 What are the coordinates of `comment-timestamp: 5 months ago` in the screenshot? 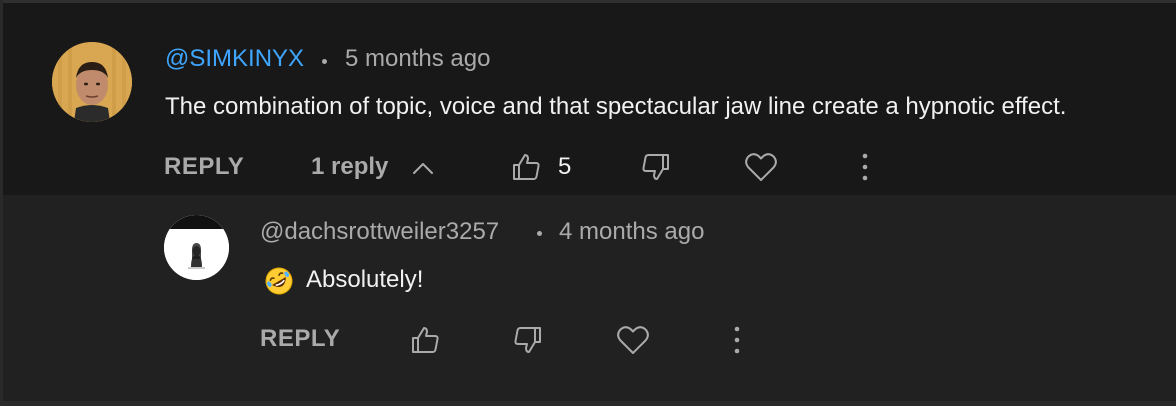 It's located at (417, 59).